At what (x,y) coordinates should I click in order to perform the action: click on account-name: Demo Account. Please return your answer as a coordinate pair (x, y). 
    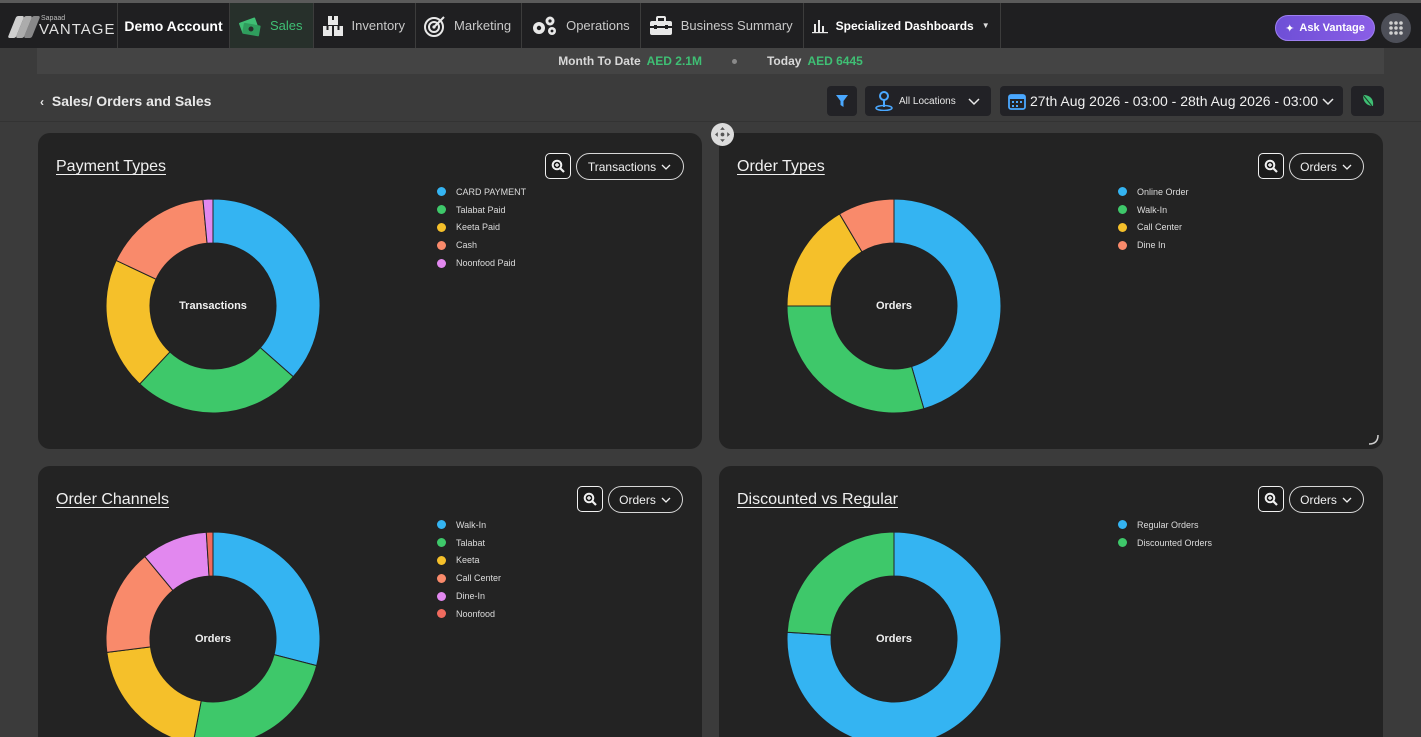
    Looking at the image, I should click on (174, 25).